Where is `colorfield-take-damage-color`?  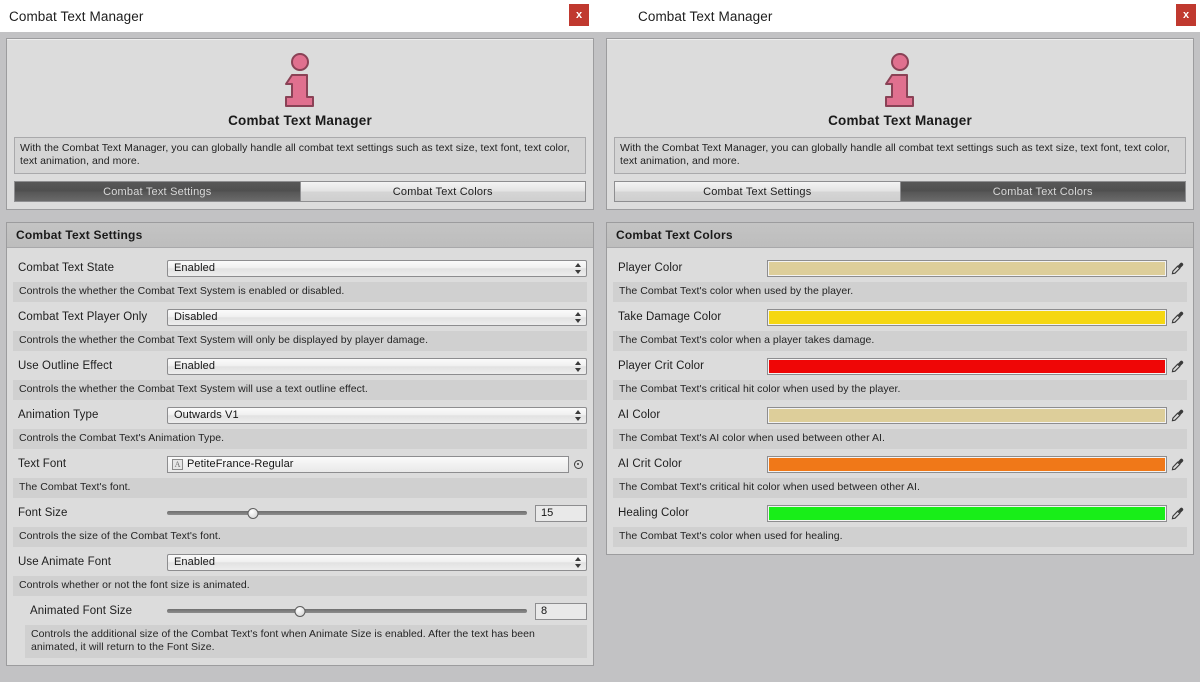 colorfield-take-damage-color is located at coordinates (967, 317).